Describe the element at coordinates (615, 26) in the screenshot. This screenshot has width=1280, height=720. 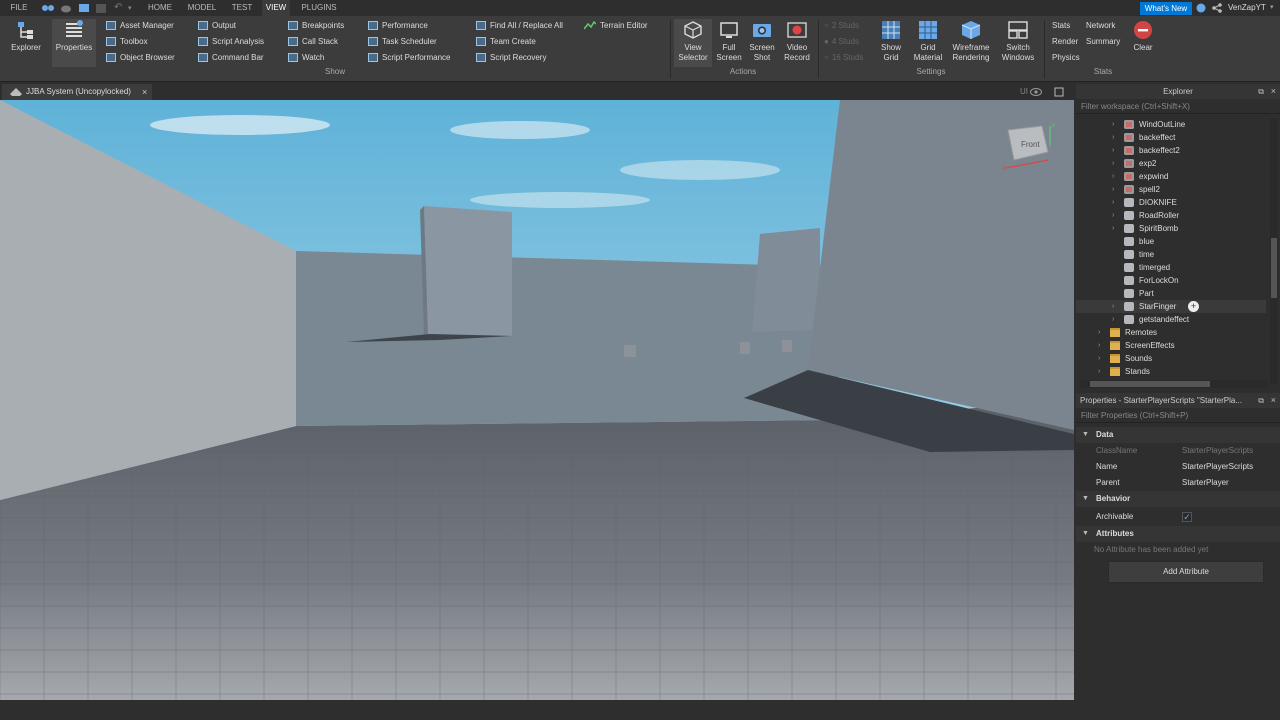
I see `terrain-editor-button: Terrain Editor` at that location.